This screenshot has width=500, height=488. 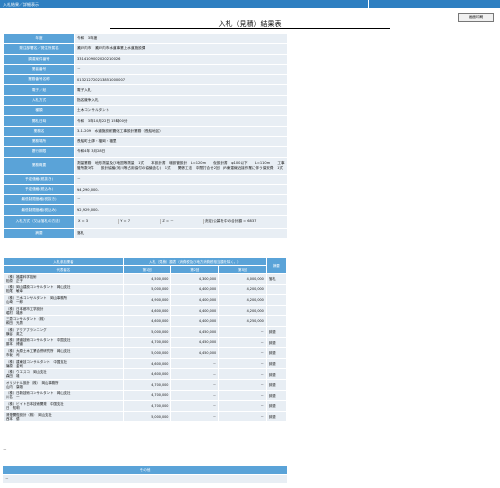 I want to click on info-row: 発注部署名／発注所属名 瀬戸内市 瀬戸内市水道事業上水道施設課, so click(x=145, y=49).